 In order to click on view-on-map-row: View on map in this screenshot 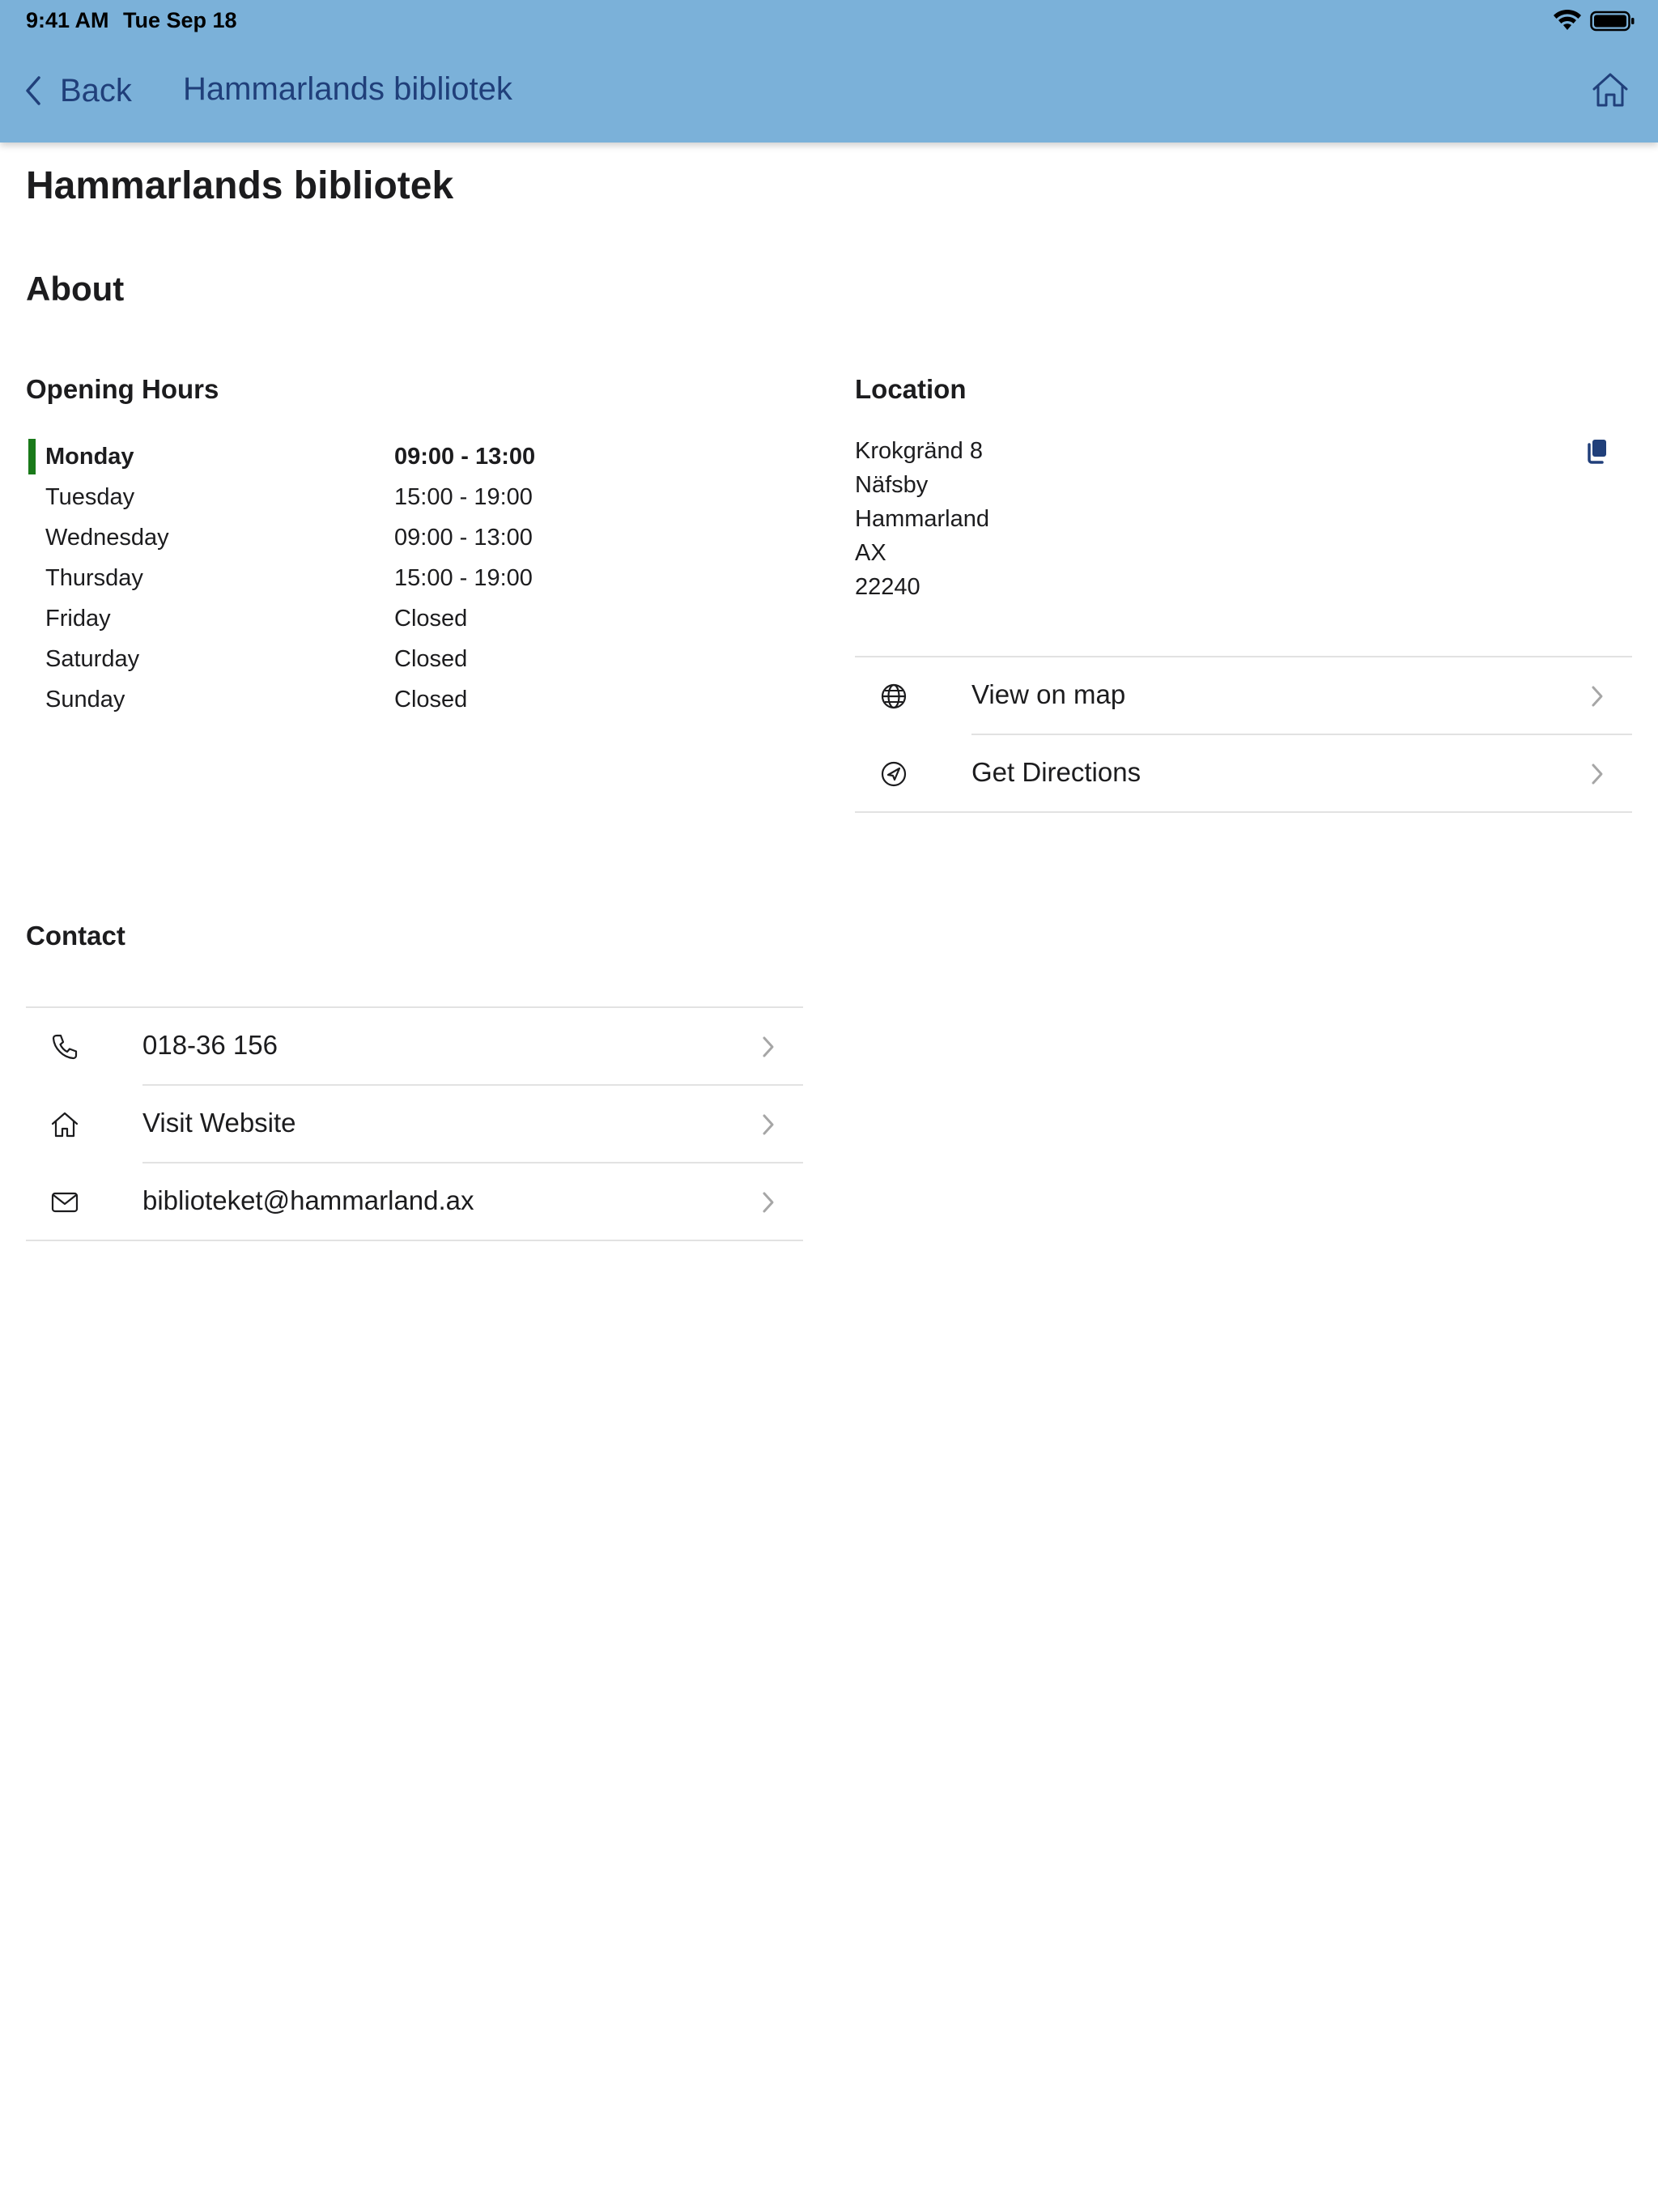, I will do `click(1243, 696)`.